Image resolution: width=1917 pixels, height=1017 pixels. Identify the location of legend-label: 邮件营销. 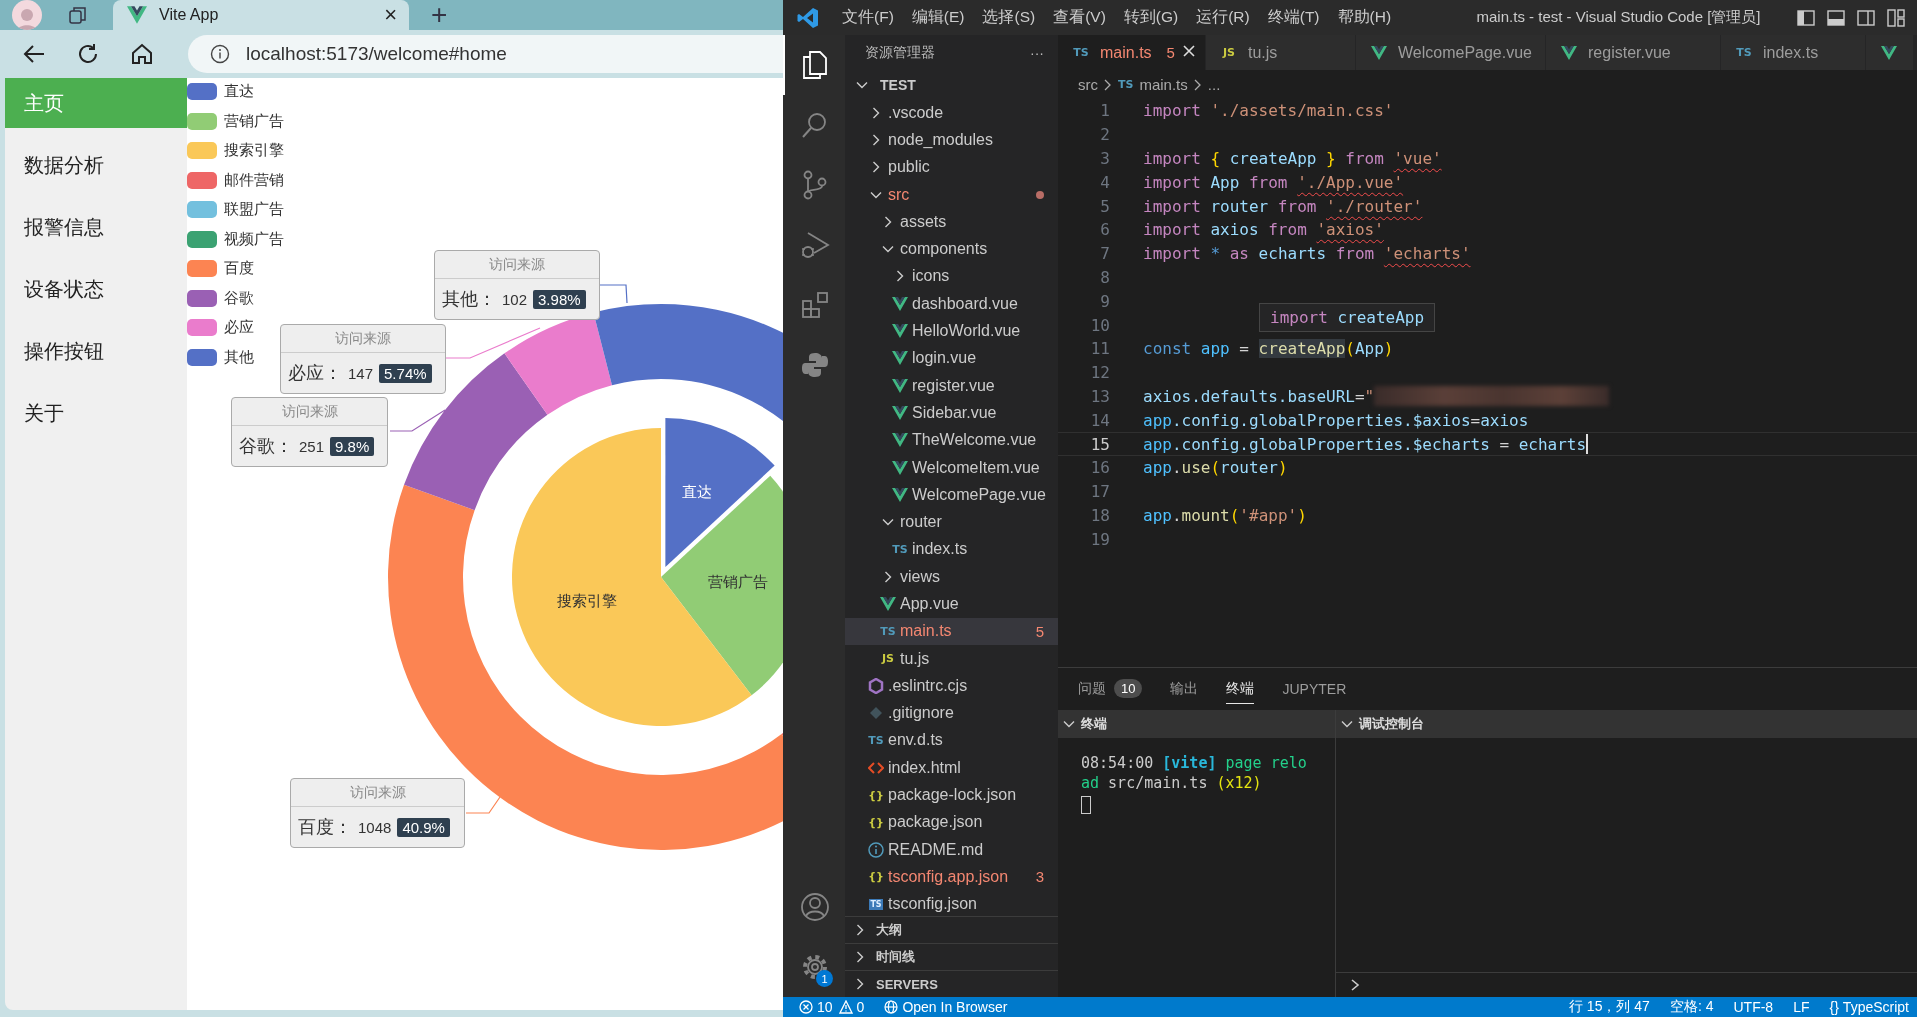
(254, 180).